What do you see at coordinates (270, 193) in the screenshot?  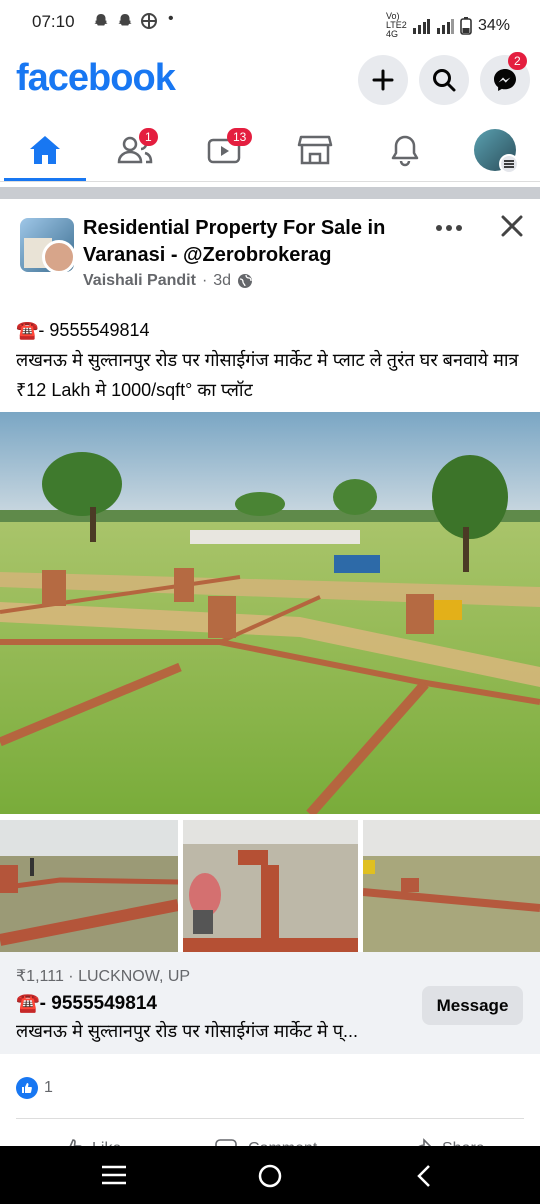 I see `feed-separator` at bounding box center [270, 193].